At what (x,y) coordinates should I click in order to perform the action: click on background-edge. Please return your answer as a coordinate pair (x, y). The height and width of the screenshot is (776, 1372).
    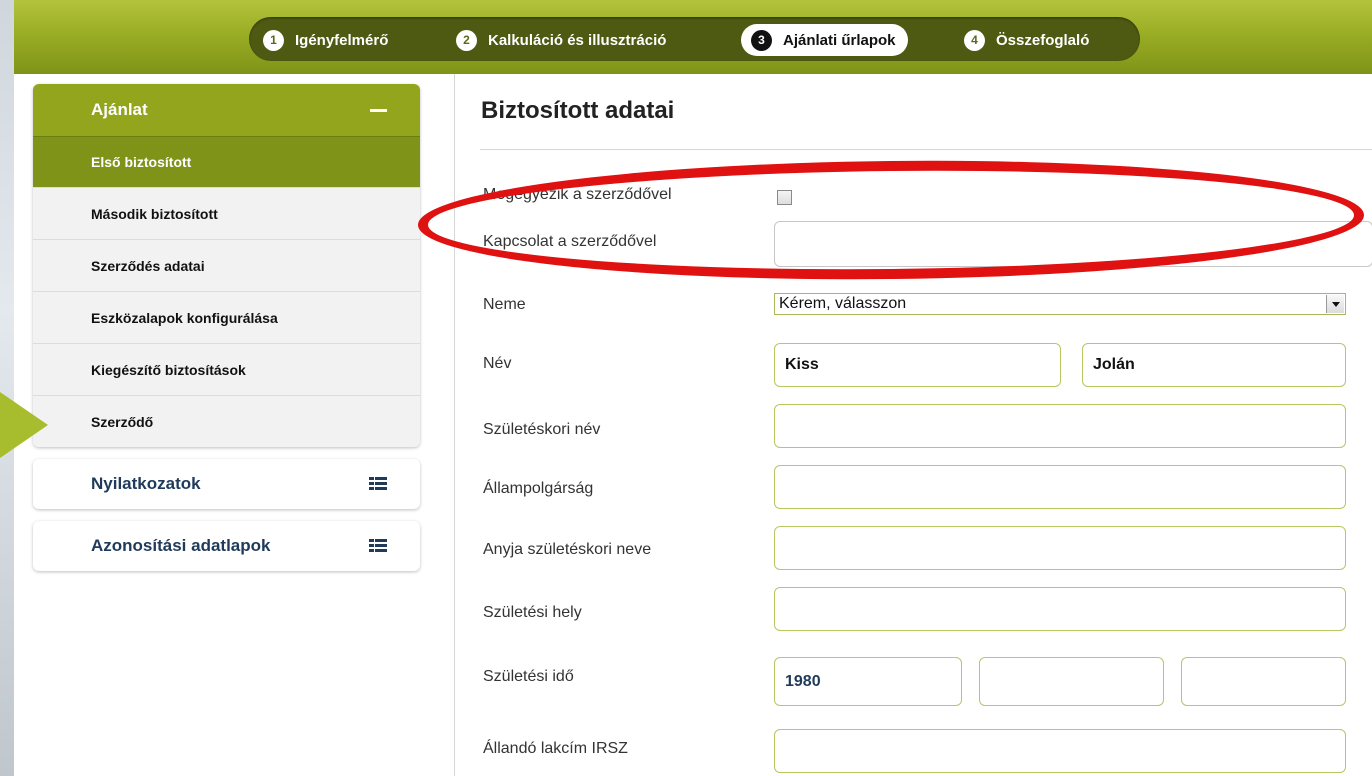
    Looking at the image, I should click on (7, 388).